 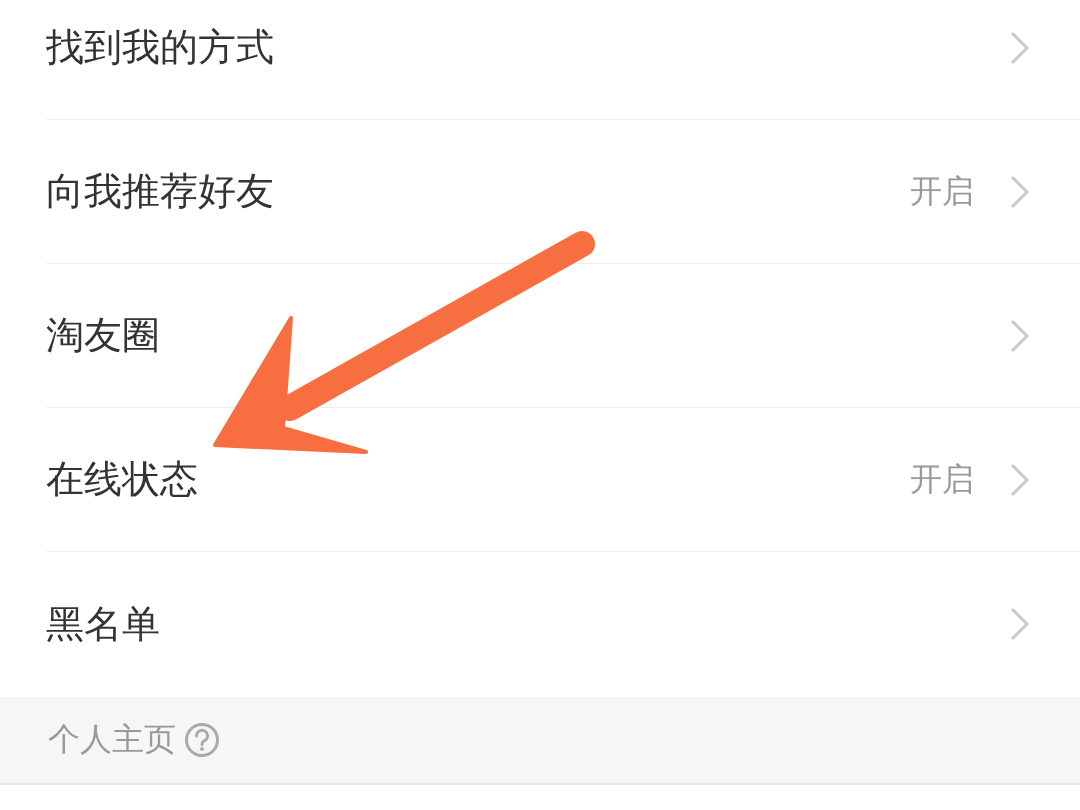 What do you see at coordinates (122, 479) in the screenshot?
I see `item-label: 在线状态` at bounding box center [122, 479].